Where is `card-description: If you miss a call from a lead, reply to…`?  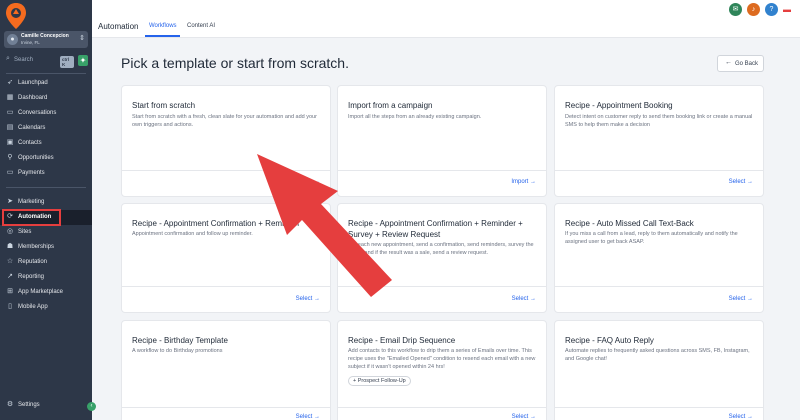
card-description: If you miss a call from a lead, reply to… is located at coordinates (651, 238).